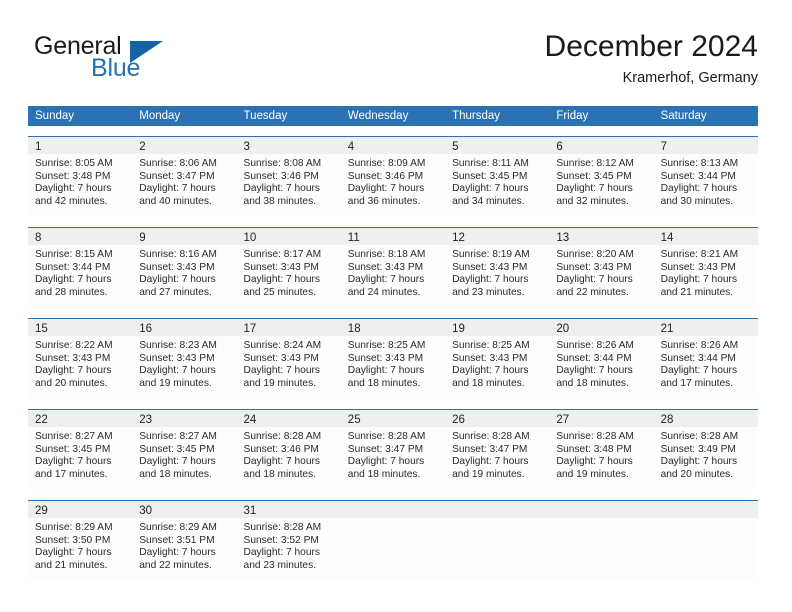 This screenshot has width=792, height=612. What do you see at coordinates (393, 418) in the screenshot?
I see `day-number-band: 25` at bounding box center [393, 418].